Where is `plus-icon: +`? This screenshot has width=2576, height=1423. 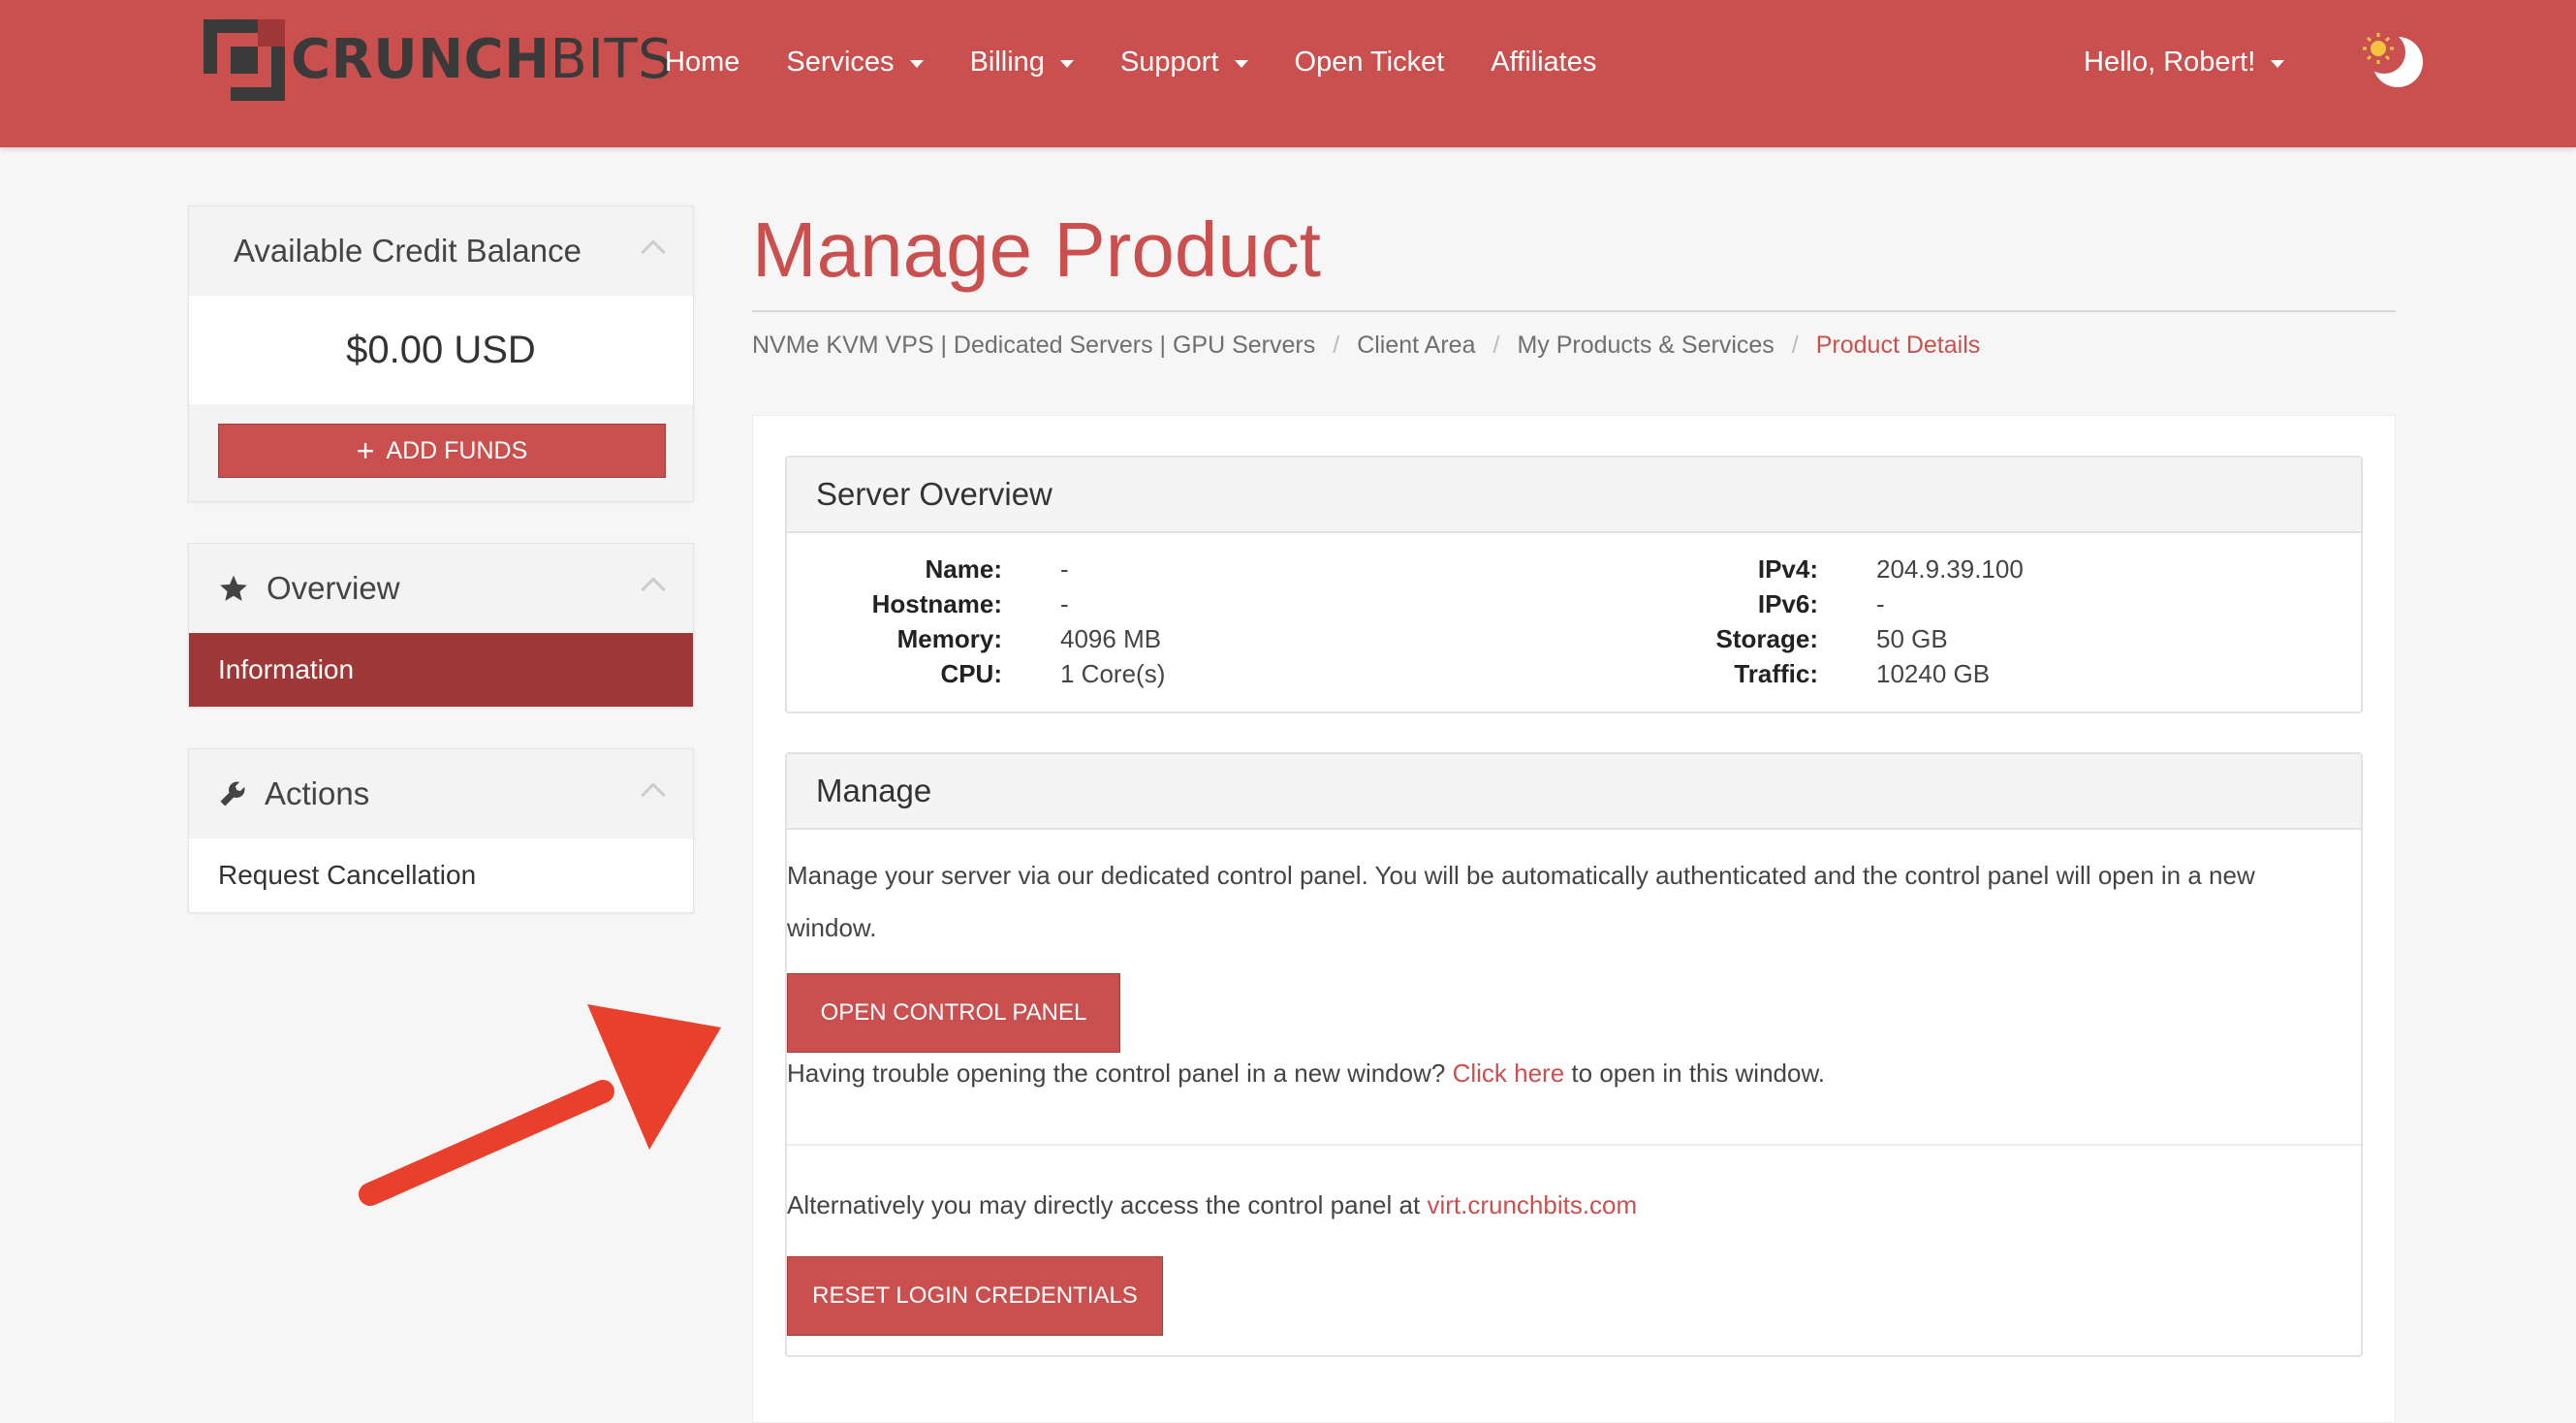 plus-icon: + is located at coordinates (365, 450).